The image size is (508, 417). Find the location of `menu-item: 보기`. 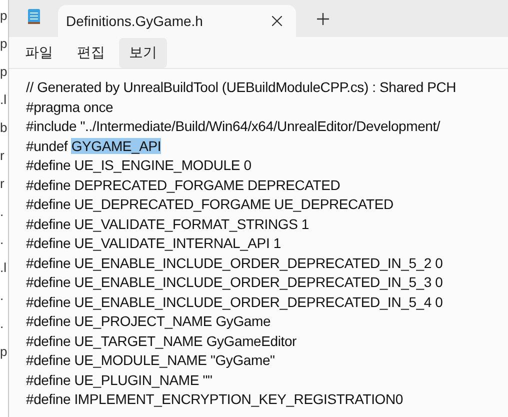

menu-item: 보기 is located at coordinates (143, 53).